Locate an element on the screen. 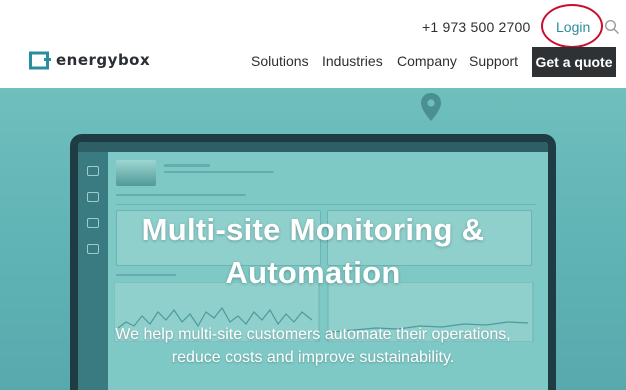 Image resolution: width=626 pixels, height=390 pixels. divider is located at coordinates (326, 204).